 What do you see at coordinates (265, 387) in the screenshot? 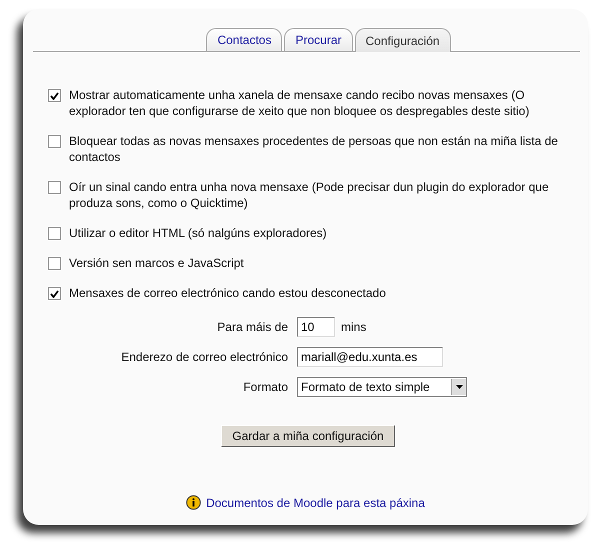
I see `field-label: Formato` at bounding box center [265, 387].